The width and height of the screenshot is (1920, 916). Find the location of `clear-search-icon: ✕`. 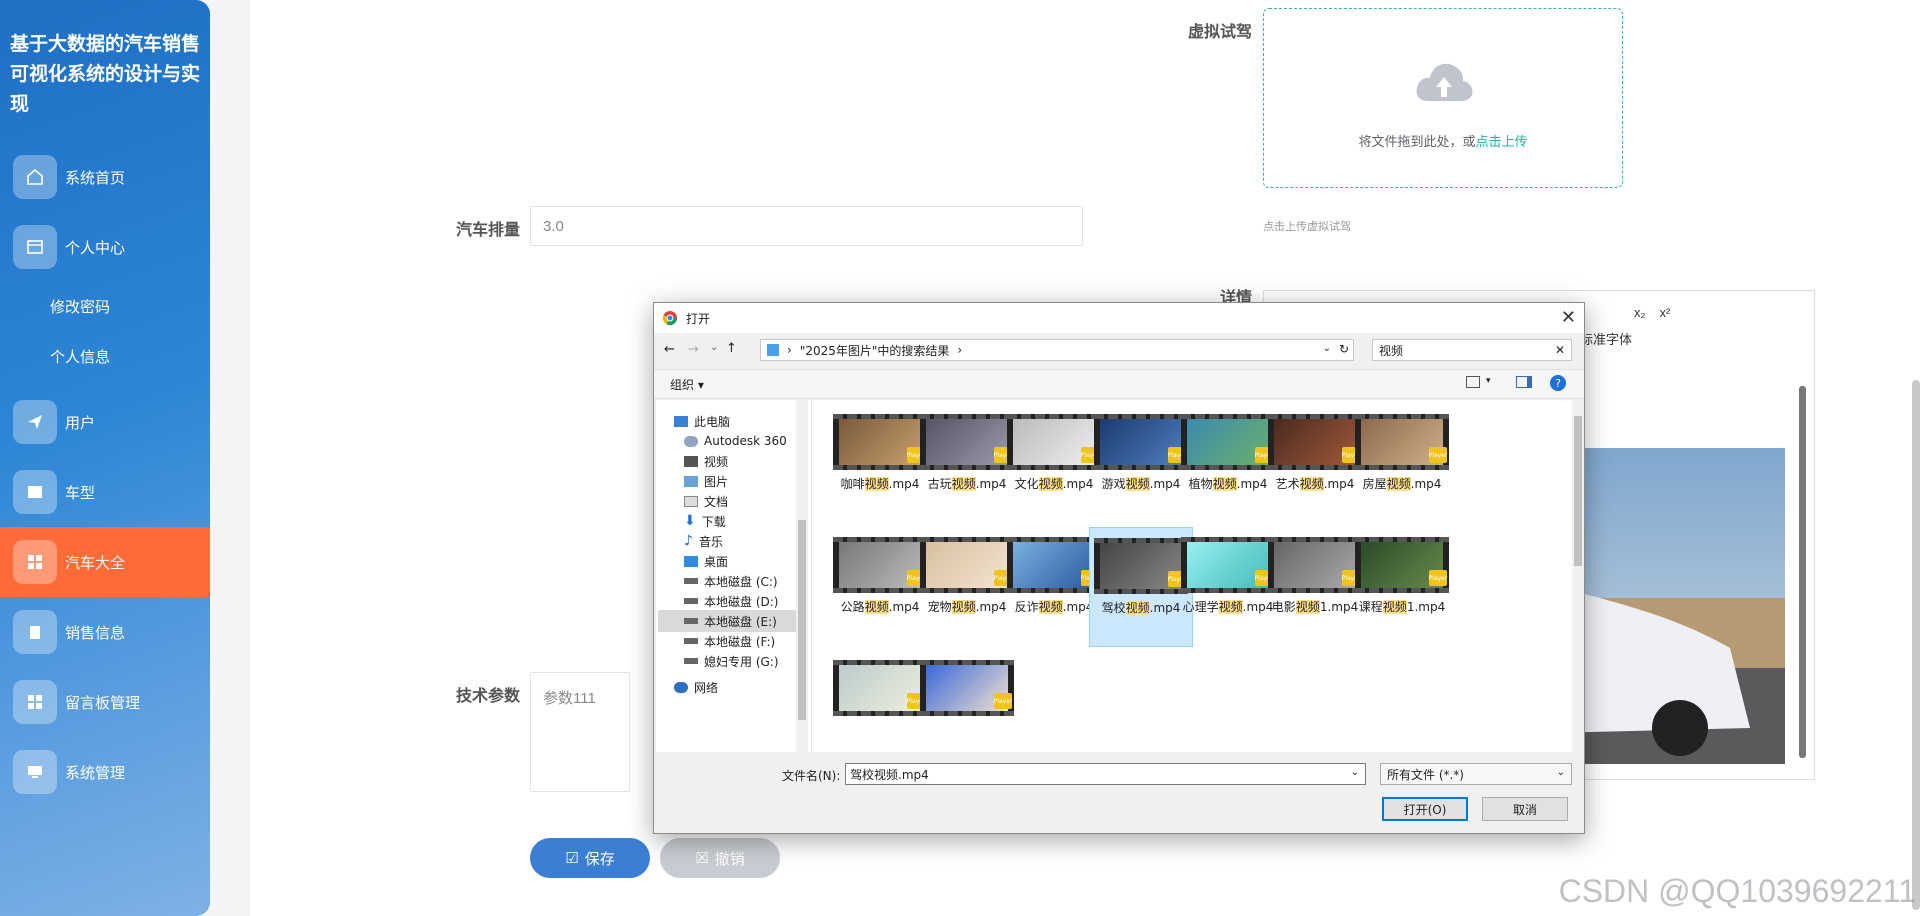

clear-search-icon: ✕ is located at coordinates (1560, 350).